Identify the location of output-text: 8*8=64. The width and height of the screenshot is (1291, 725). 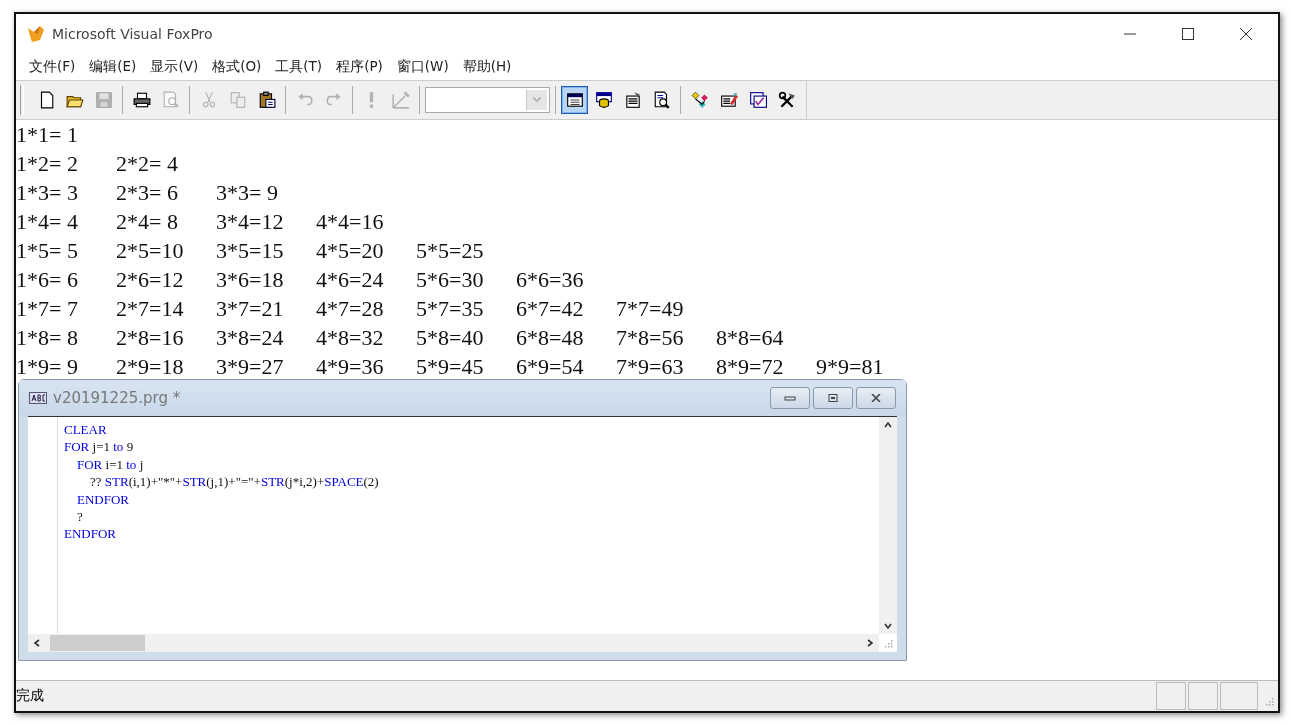
(750, 337).